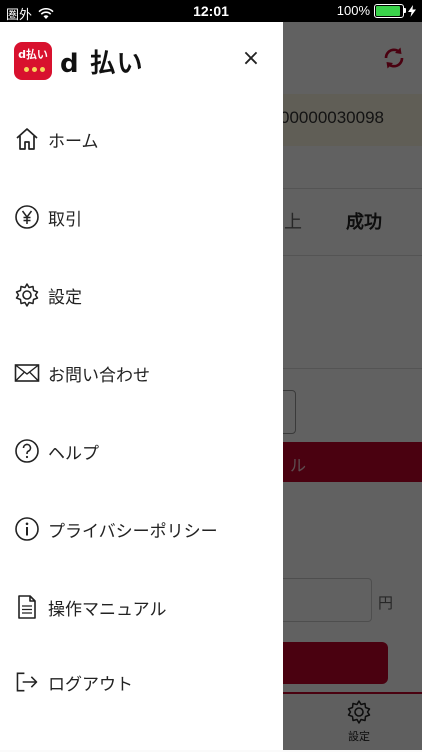  I want to click on app-logo: d払い d 払い, so click(79, 61).